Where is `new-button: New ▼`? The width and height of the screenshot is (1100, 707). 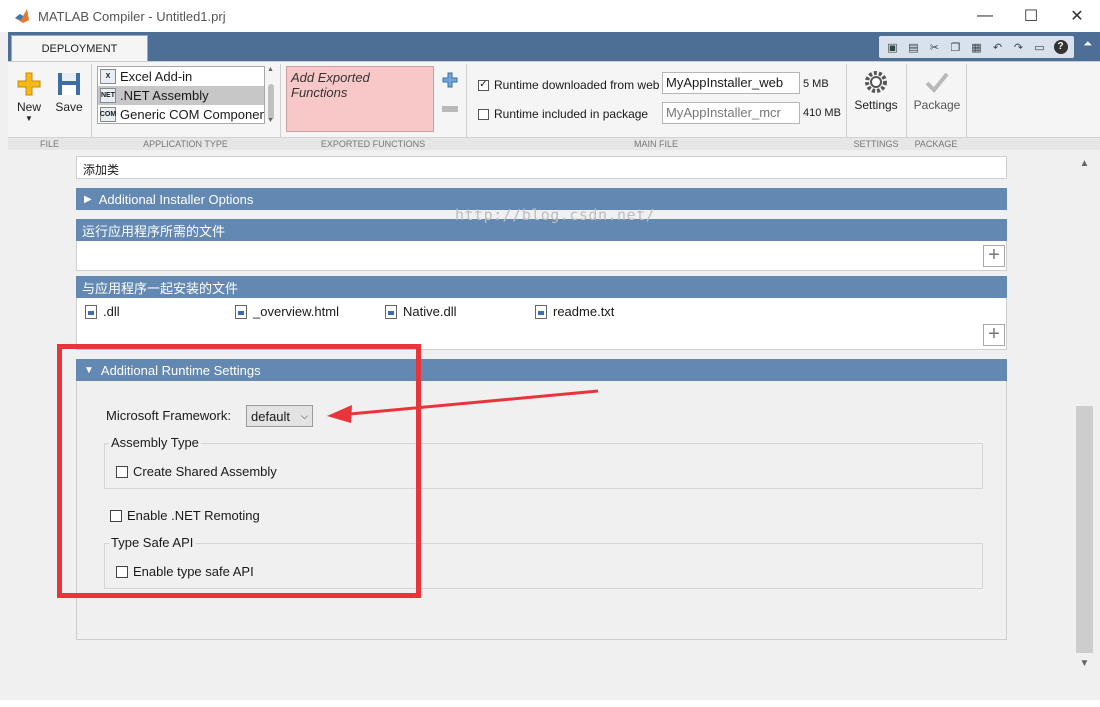
new-button: New ▼ is located at coordinates (29, 95).